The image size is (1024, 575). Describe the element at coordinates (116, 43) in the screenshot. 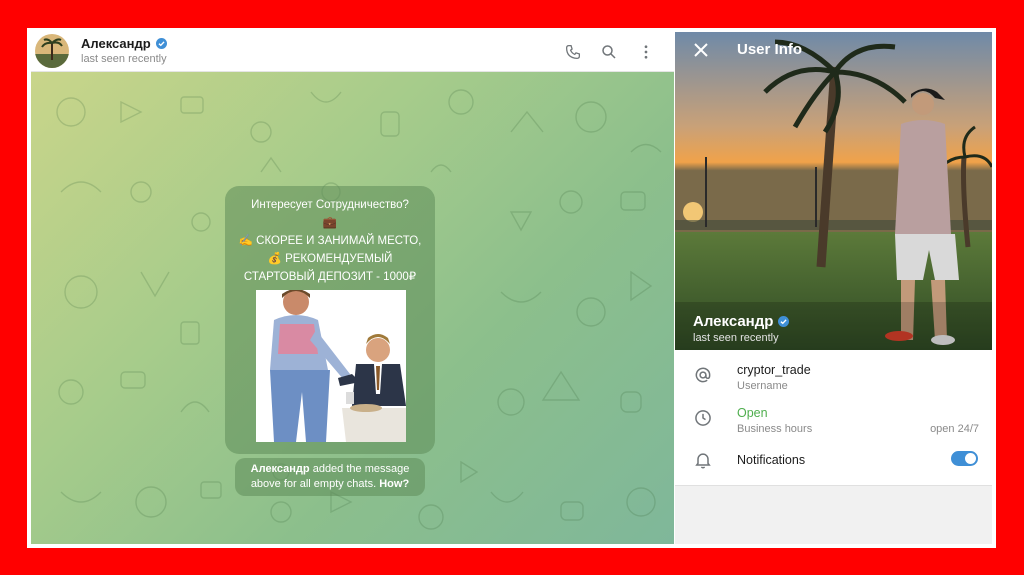

I see `chat-title-text: Александр` at that location.